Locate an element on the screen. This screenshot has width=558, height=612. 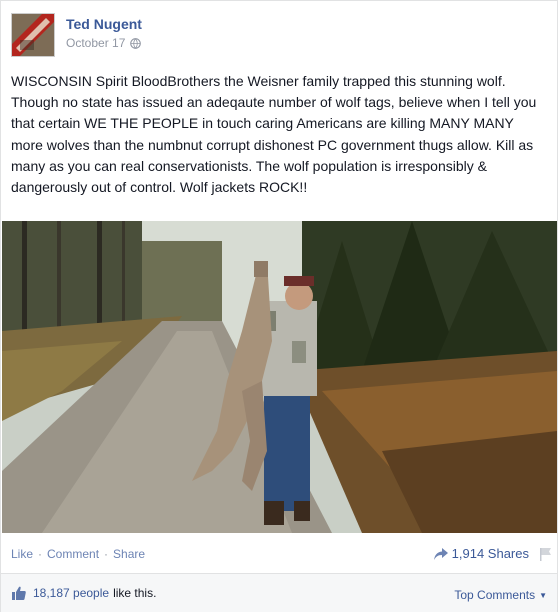
profile-avatar is located at coordinates (33, 35).